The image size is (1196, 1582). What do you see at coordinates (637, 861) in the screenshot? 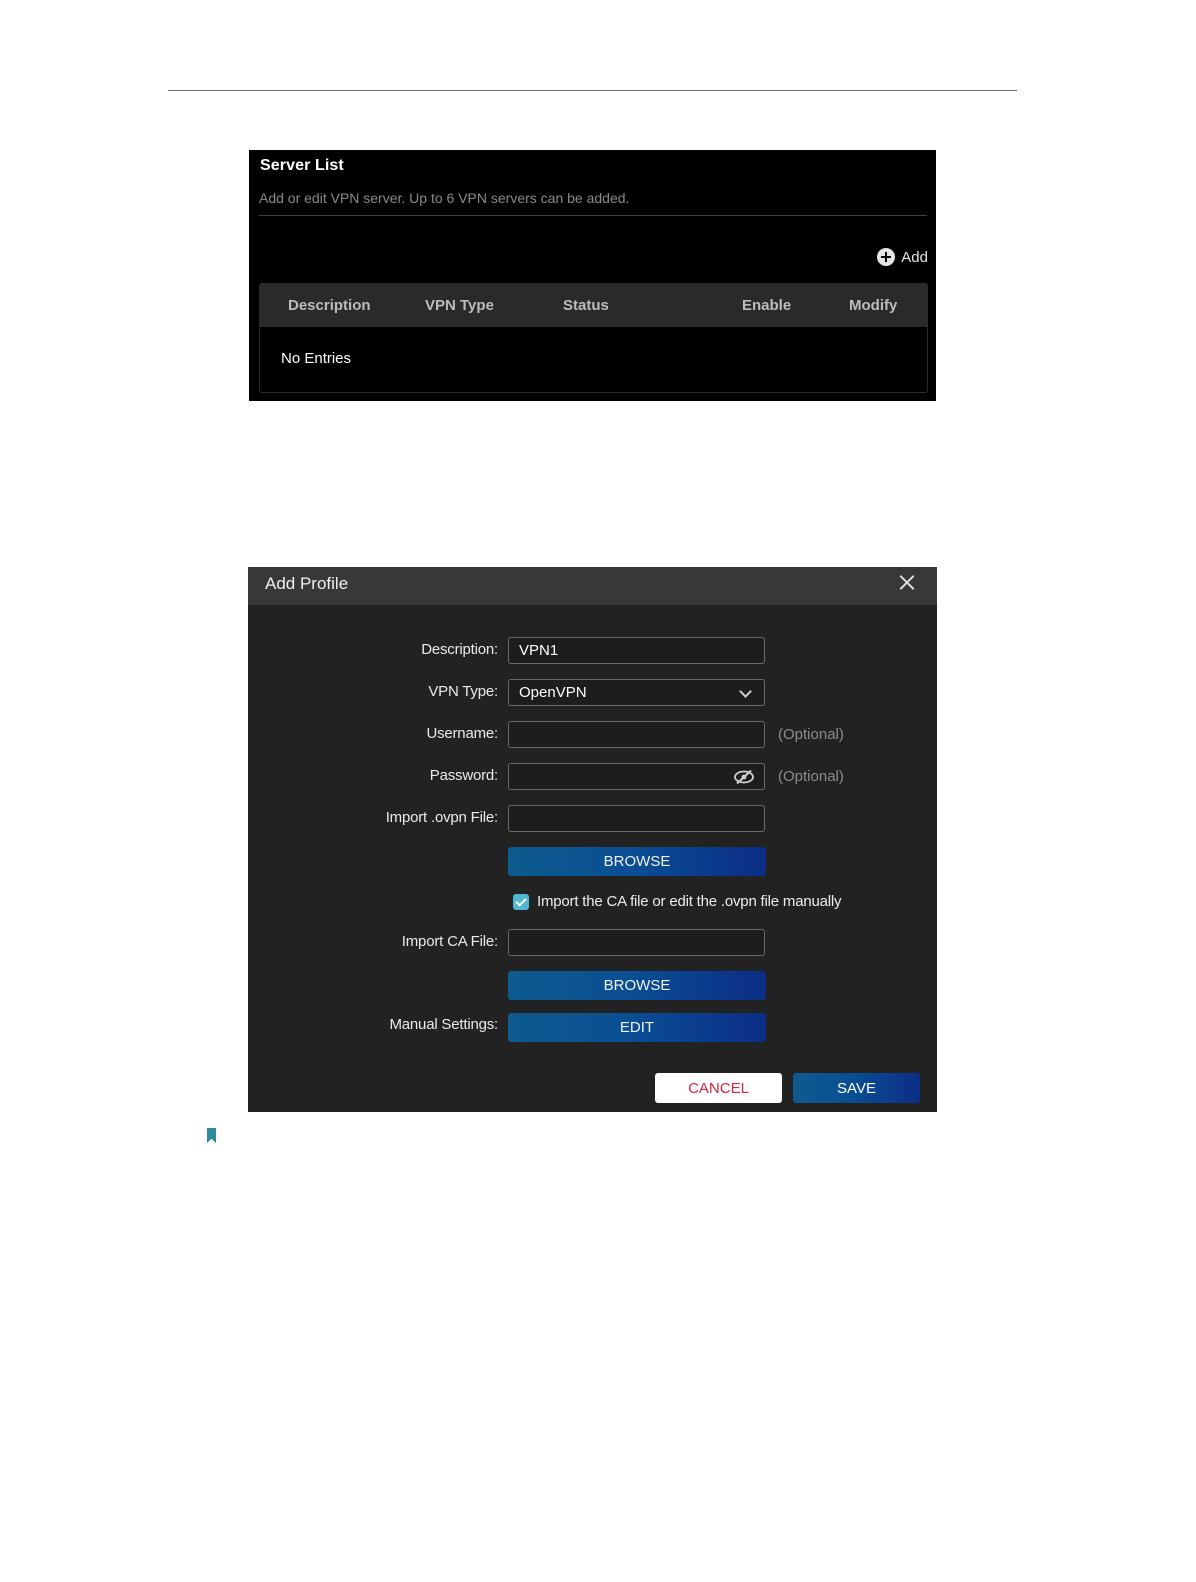
I see `browse-ovpn-button: BROWSE` at bounding box center [637, 861].